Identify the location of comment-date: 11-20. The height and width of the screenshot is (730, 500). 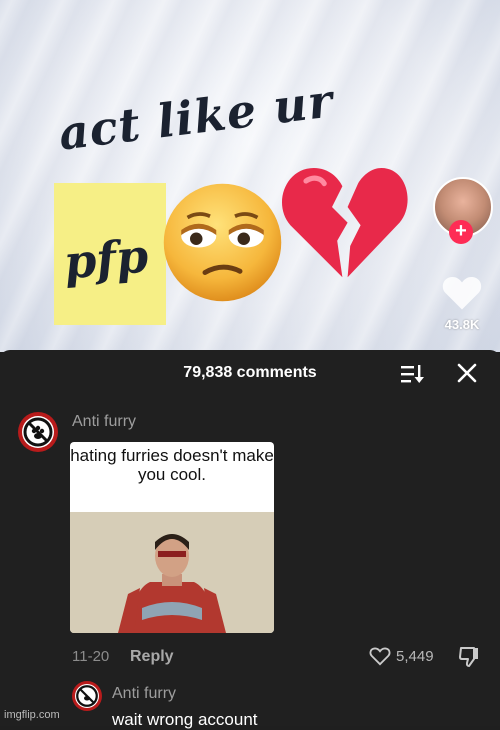
(91, 656).